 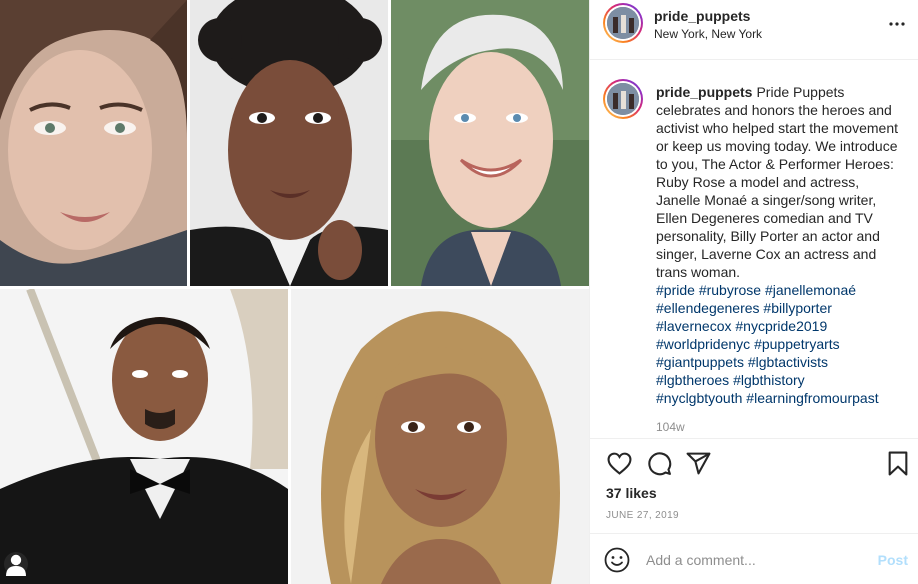 I want to click on hashtag-link: #pride, so click(x=675, y=290).